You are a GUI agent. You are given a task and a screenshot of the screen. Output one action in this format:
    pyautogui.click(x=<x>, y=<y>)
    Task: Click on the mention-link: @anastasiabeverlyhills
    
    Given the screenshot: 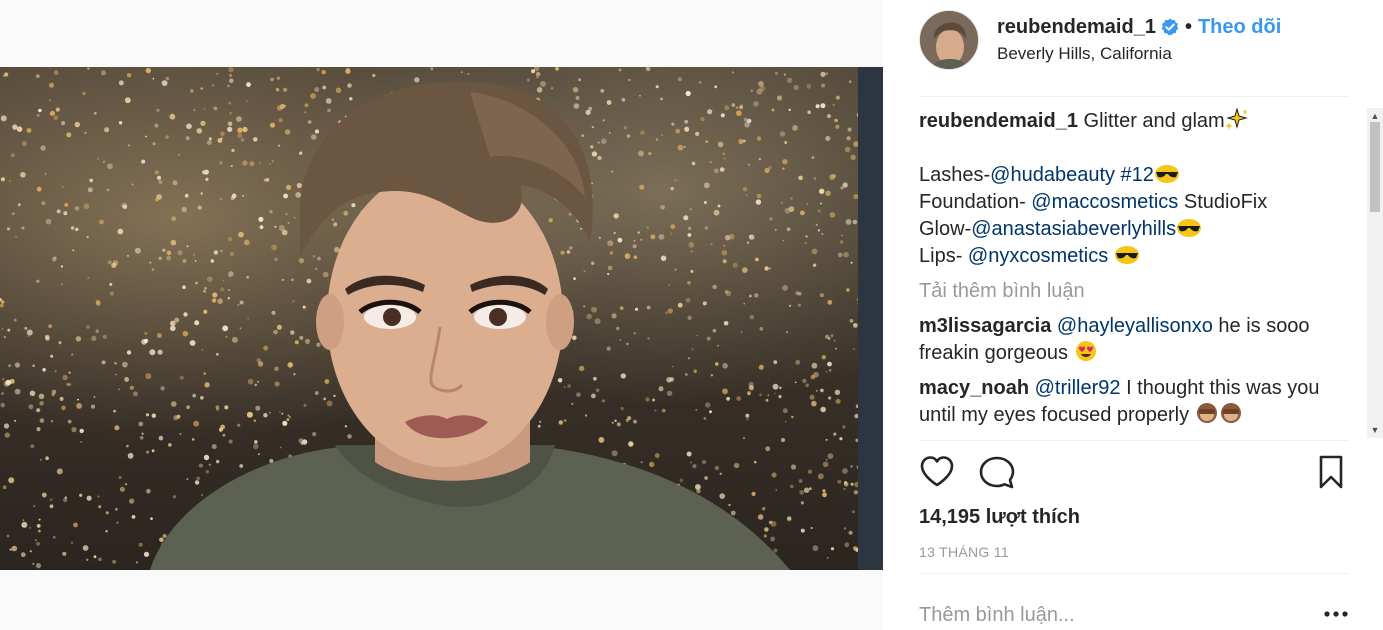 What is the action you would take?
    pyautogui.click(x=1073, y=229)
    